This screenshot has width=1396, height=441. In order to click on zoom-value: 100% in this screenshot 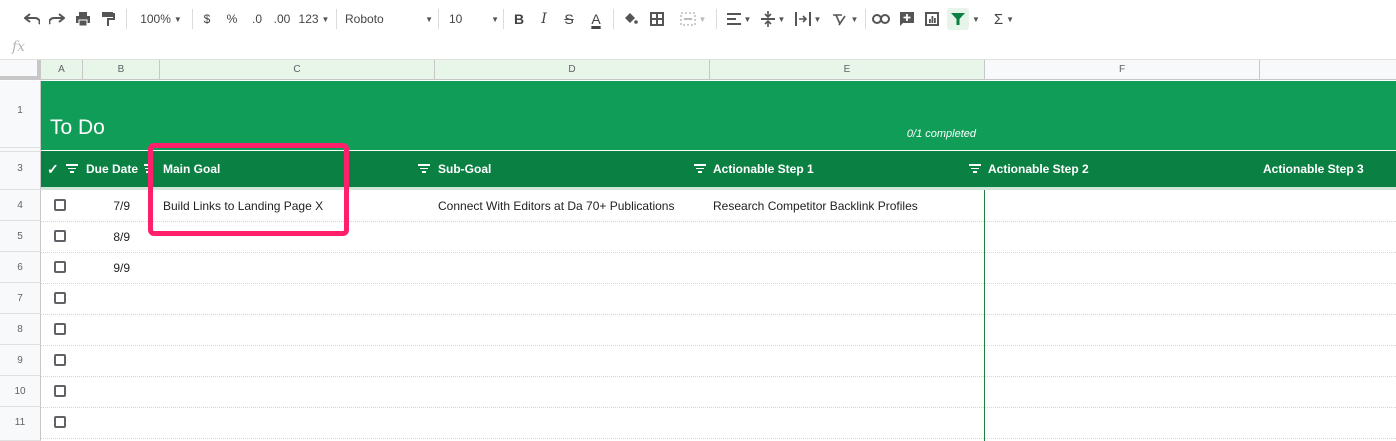, I will do `click(155, 19)`.